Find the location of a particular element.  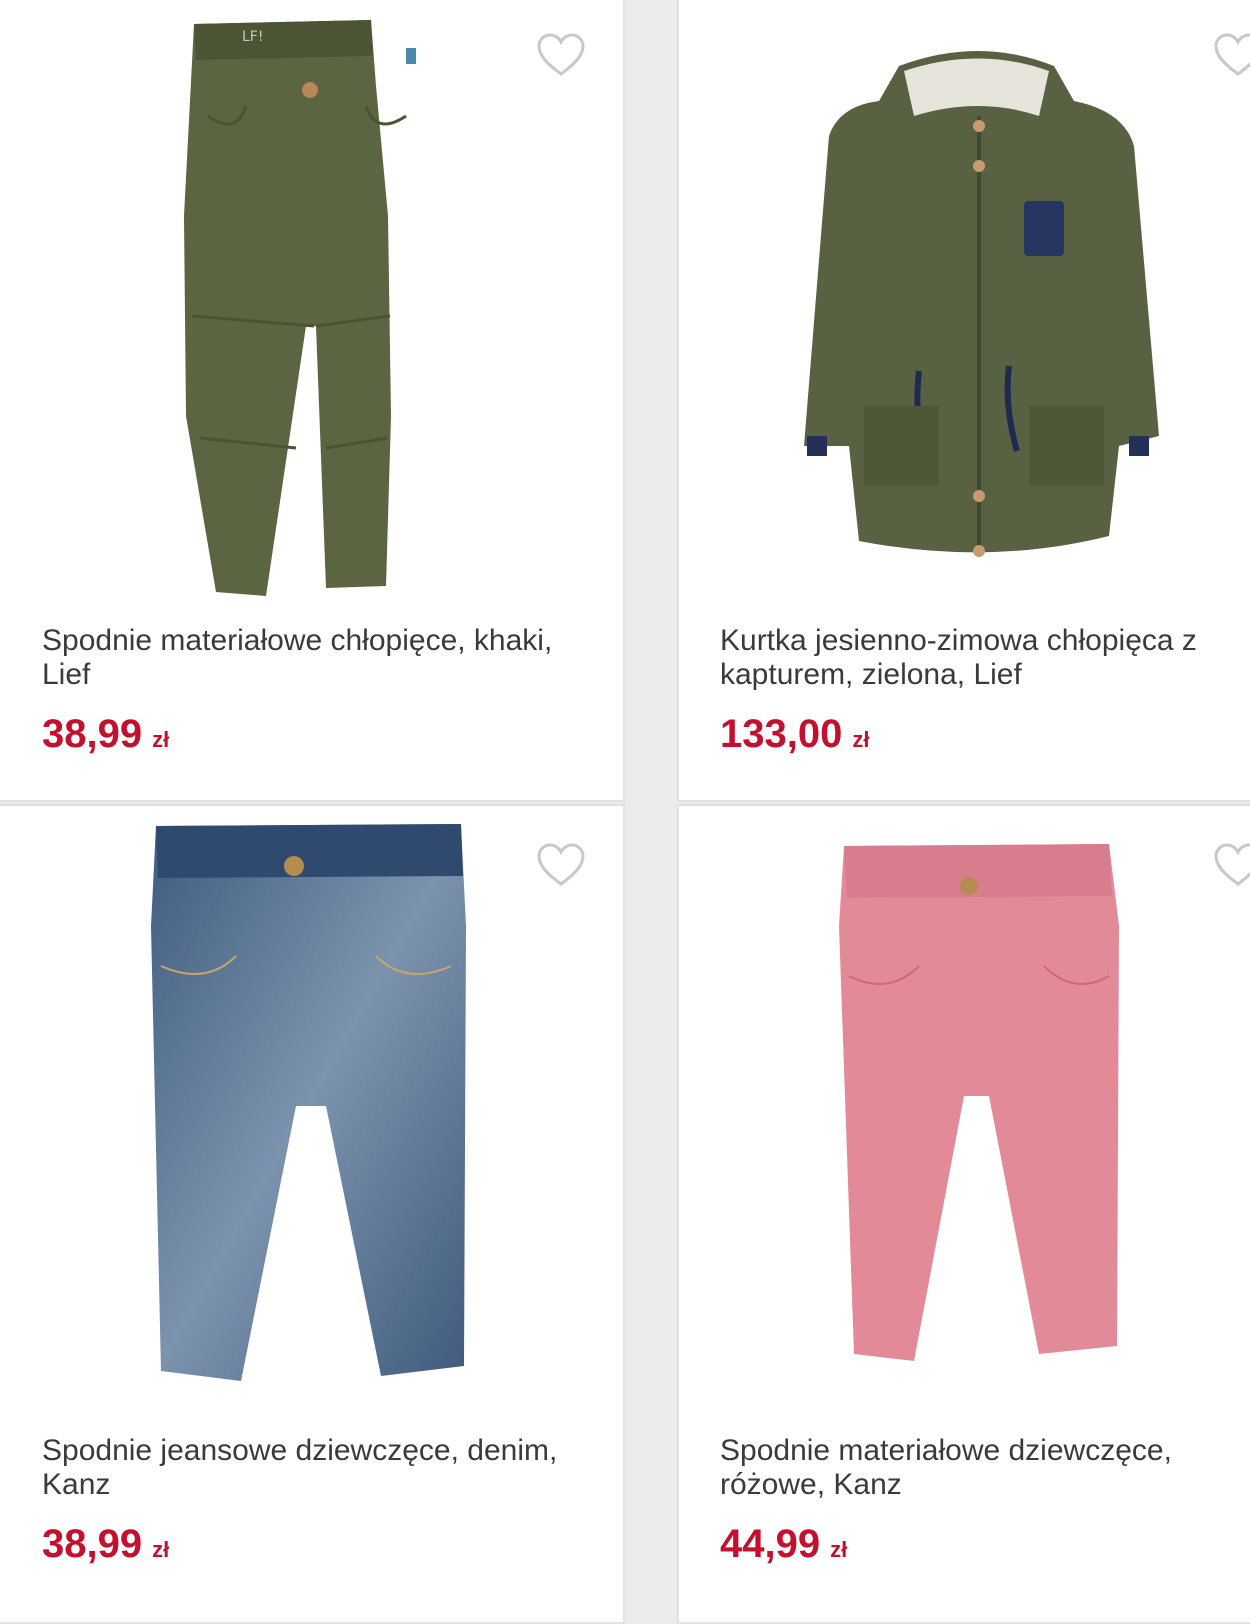

product-price: 133,00 zł is located at coordinates (794, 734).